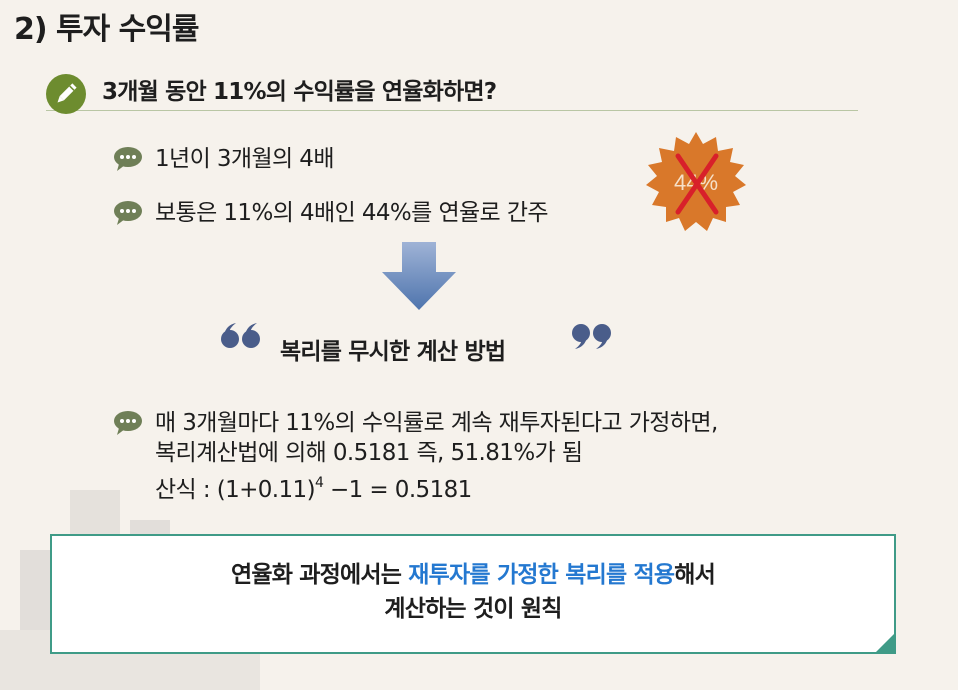 This screenshot has height=690, width=958. I want to click on bullet-item: 보통은 11%의 4배인 44%를 연율로 간주, so click(331, 213).